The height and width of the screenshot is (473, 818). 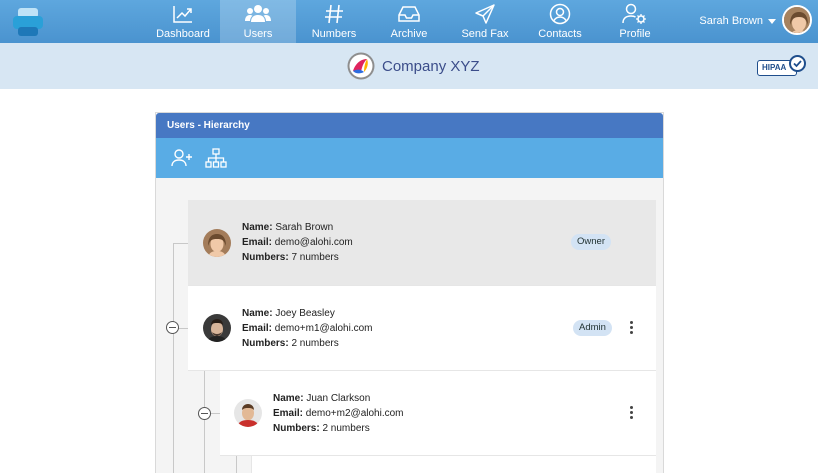 What do you see at coordinates (560, 34) in the screenshot?
I see `nav-contacts-label: Contacts` at bounding box center [560, 34].